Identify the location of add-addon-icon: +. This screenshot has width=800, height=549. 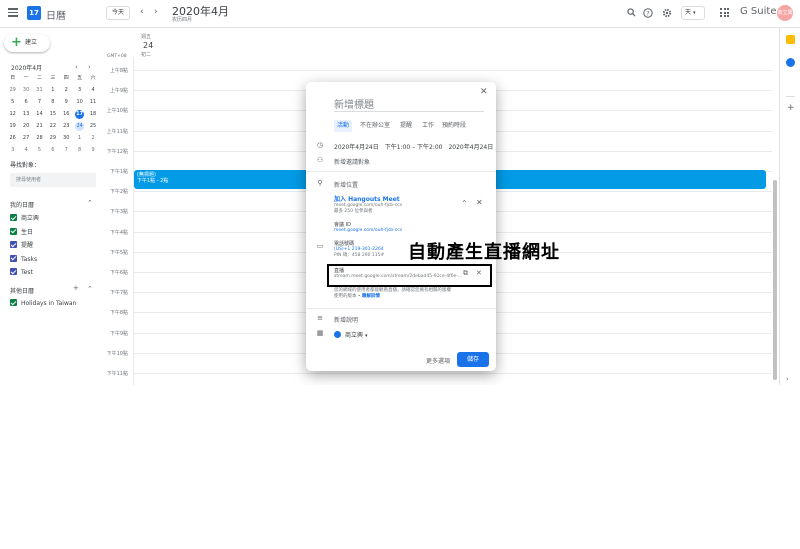
(791, 108).